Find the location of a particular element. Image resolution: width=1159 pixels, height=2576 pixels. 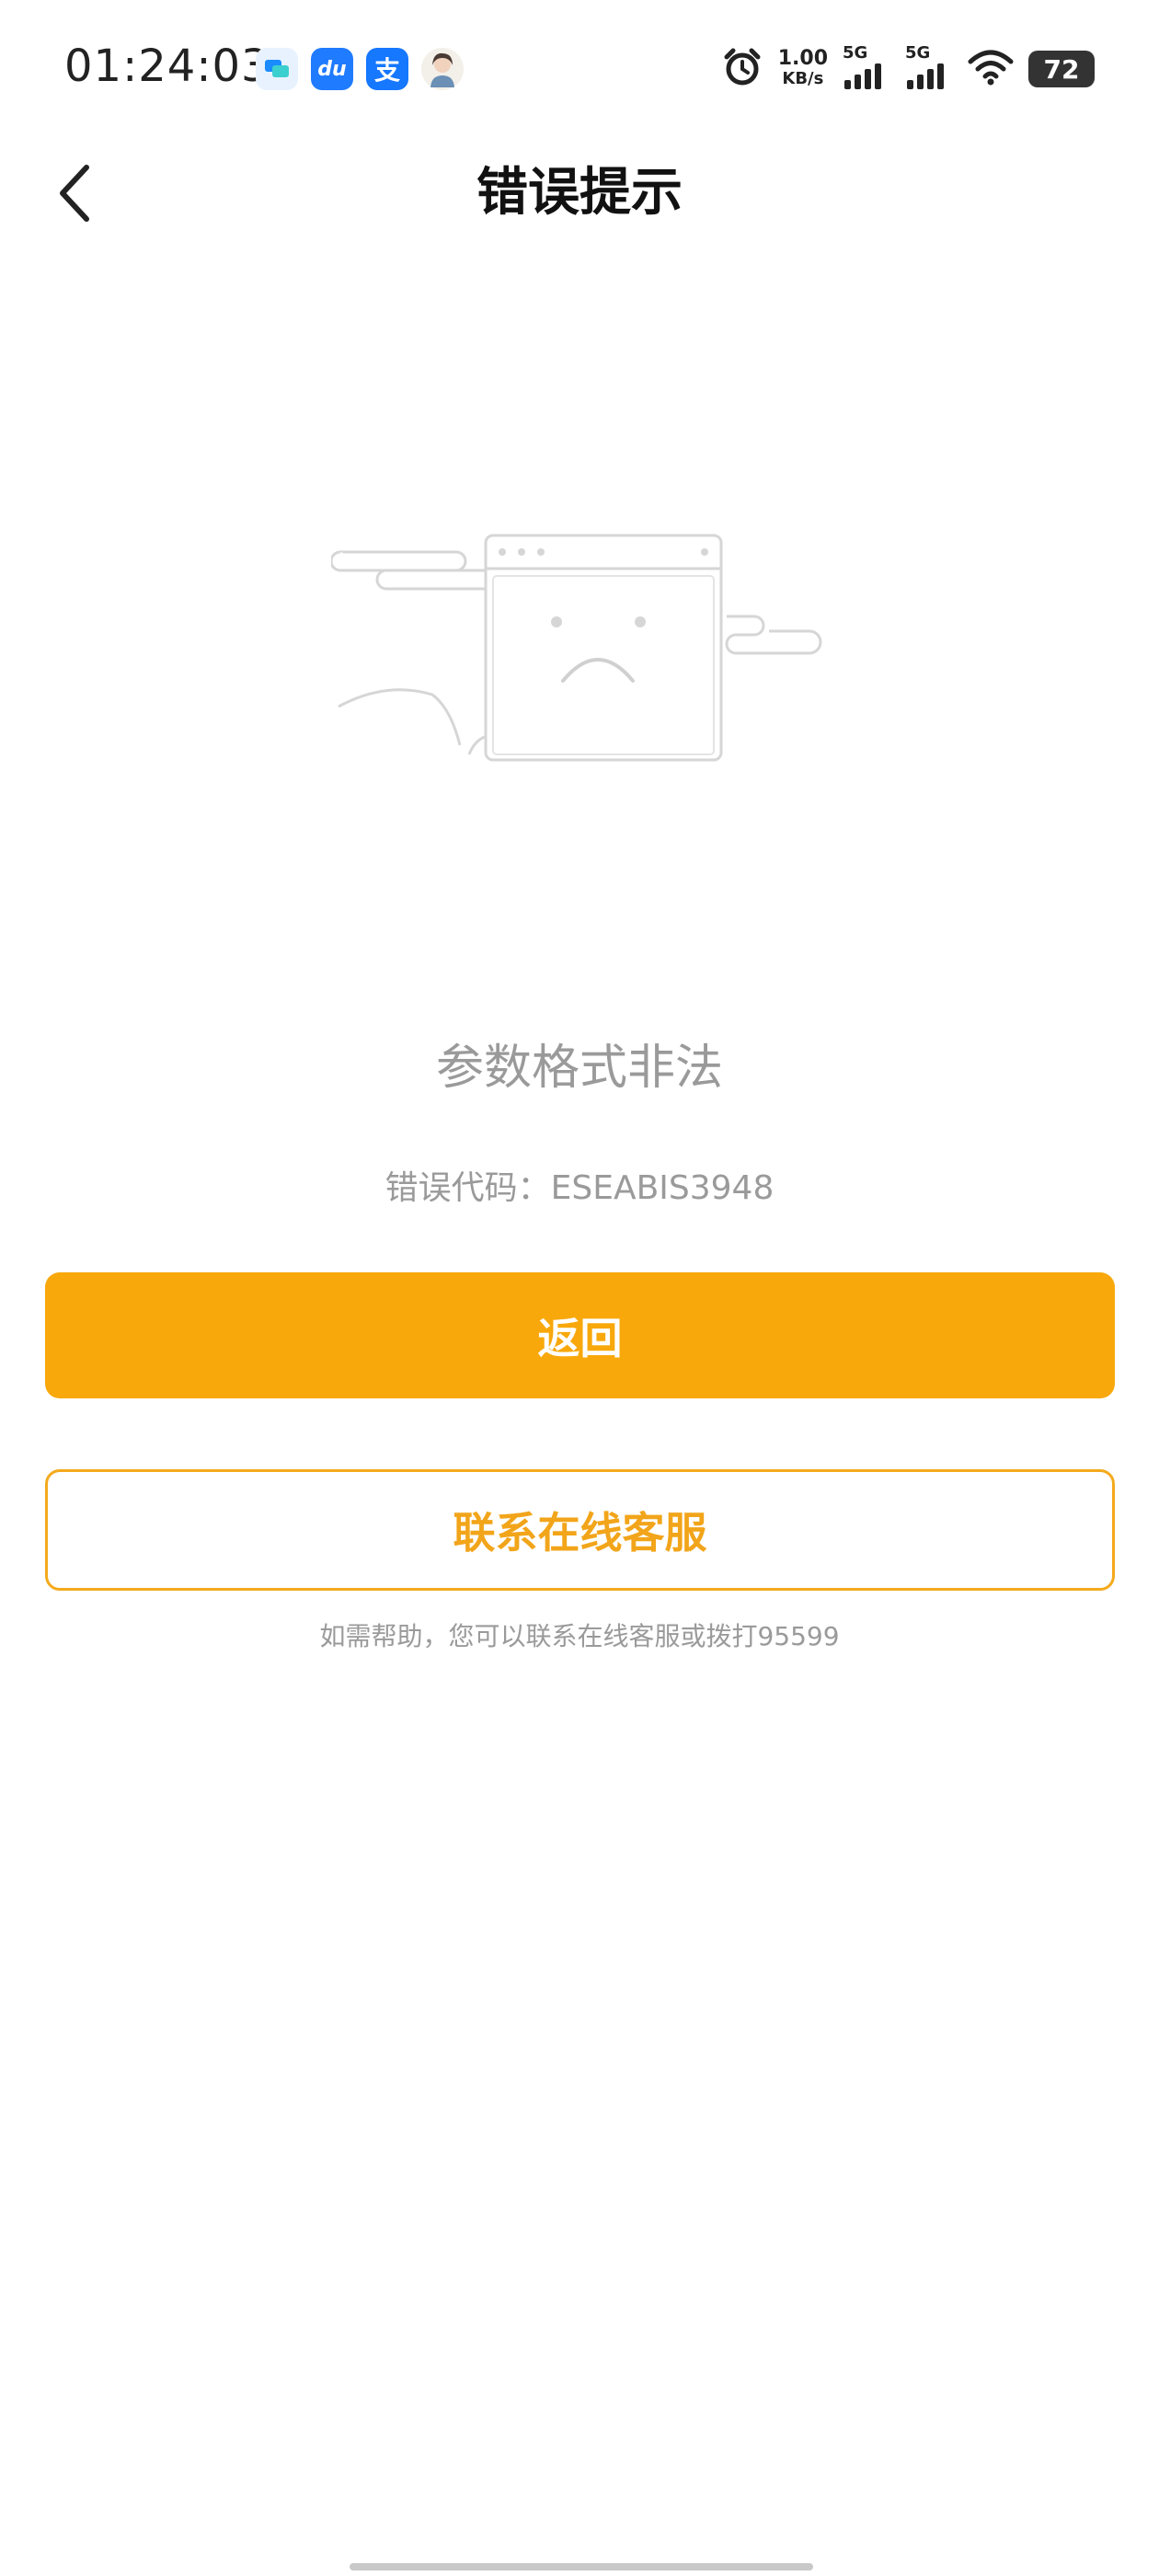

wifi-icon is located at coordinates (991, 69).